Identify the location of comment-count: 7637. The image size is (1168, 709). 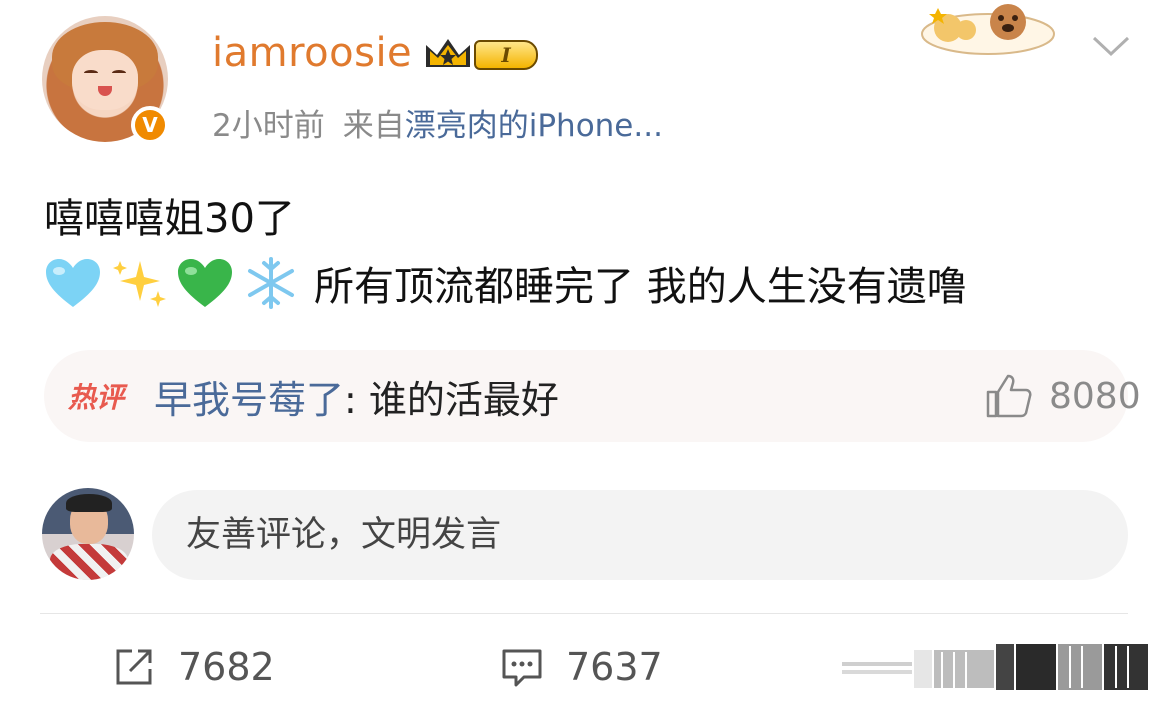
(614, 667).